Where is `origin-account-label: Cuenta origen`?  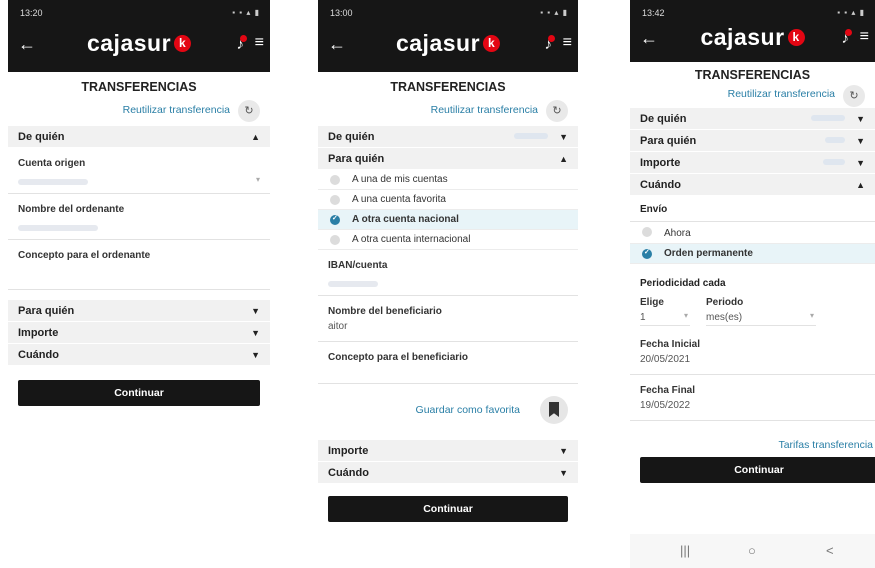
origin-account-label: Cuenta origen is located at coordinates (52, 163).